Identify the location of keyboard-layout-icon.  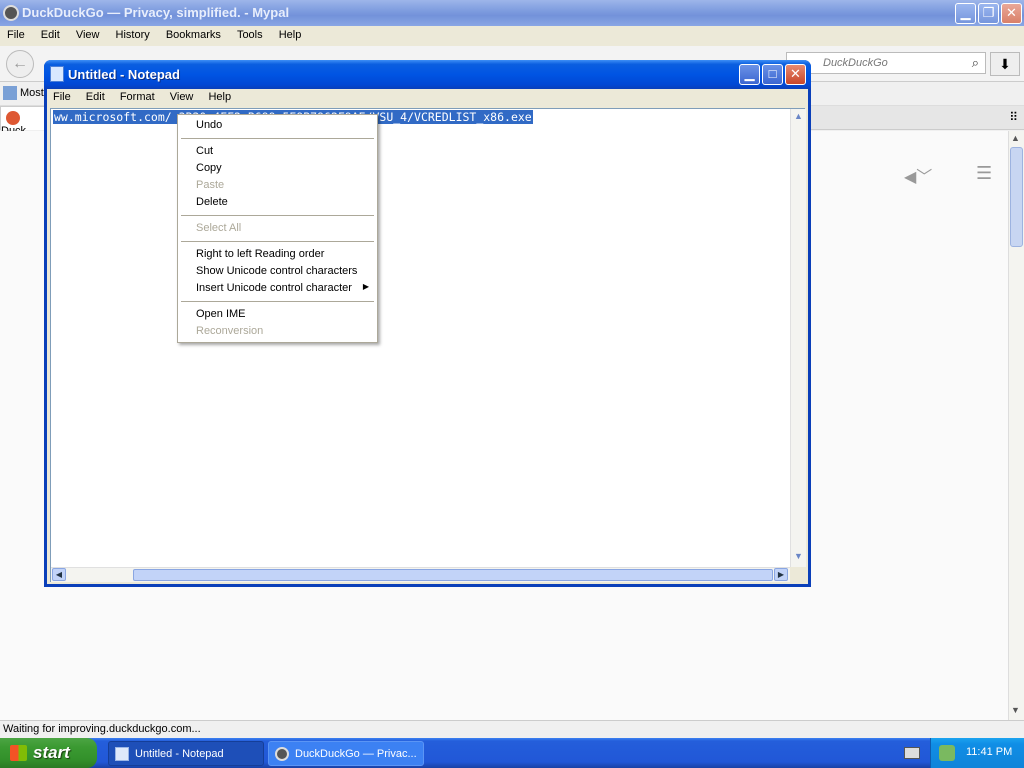
(912, 753).